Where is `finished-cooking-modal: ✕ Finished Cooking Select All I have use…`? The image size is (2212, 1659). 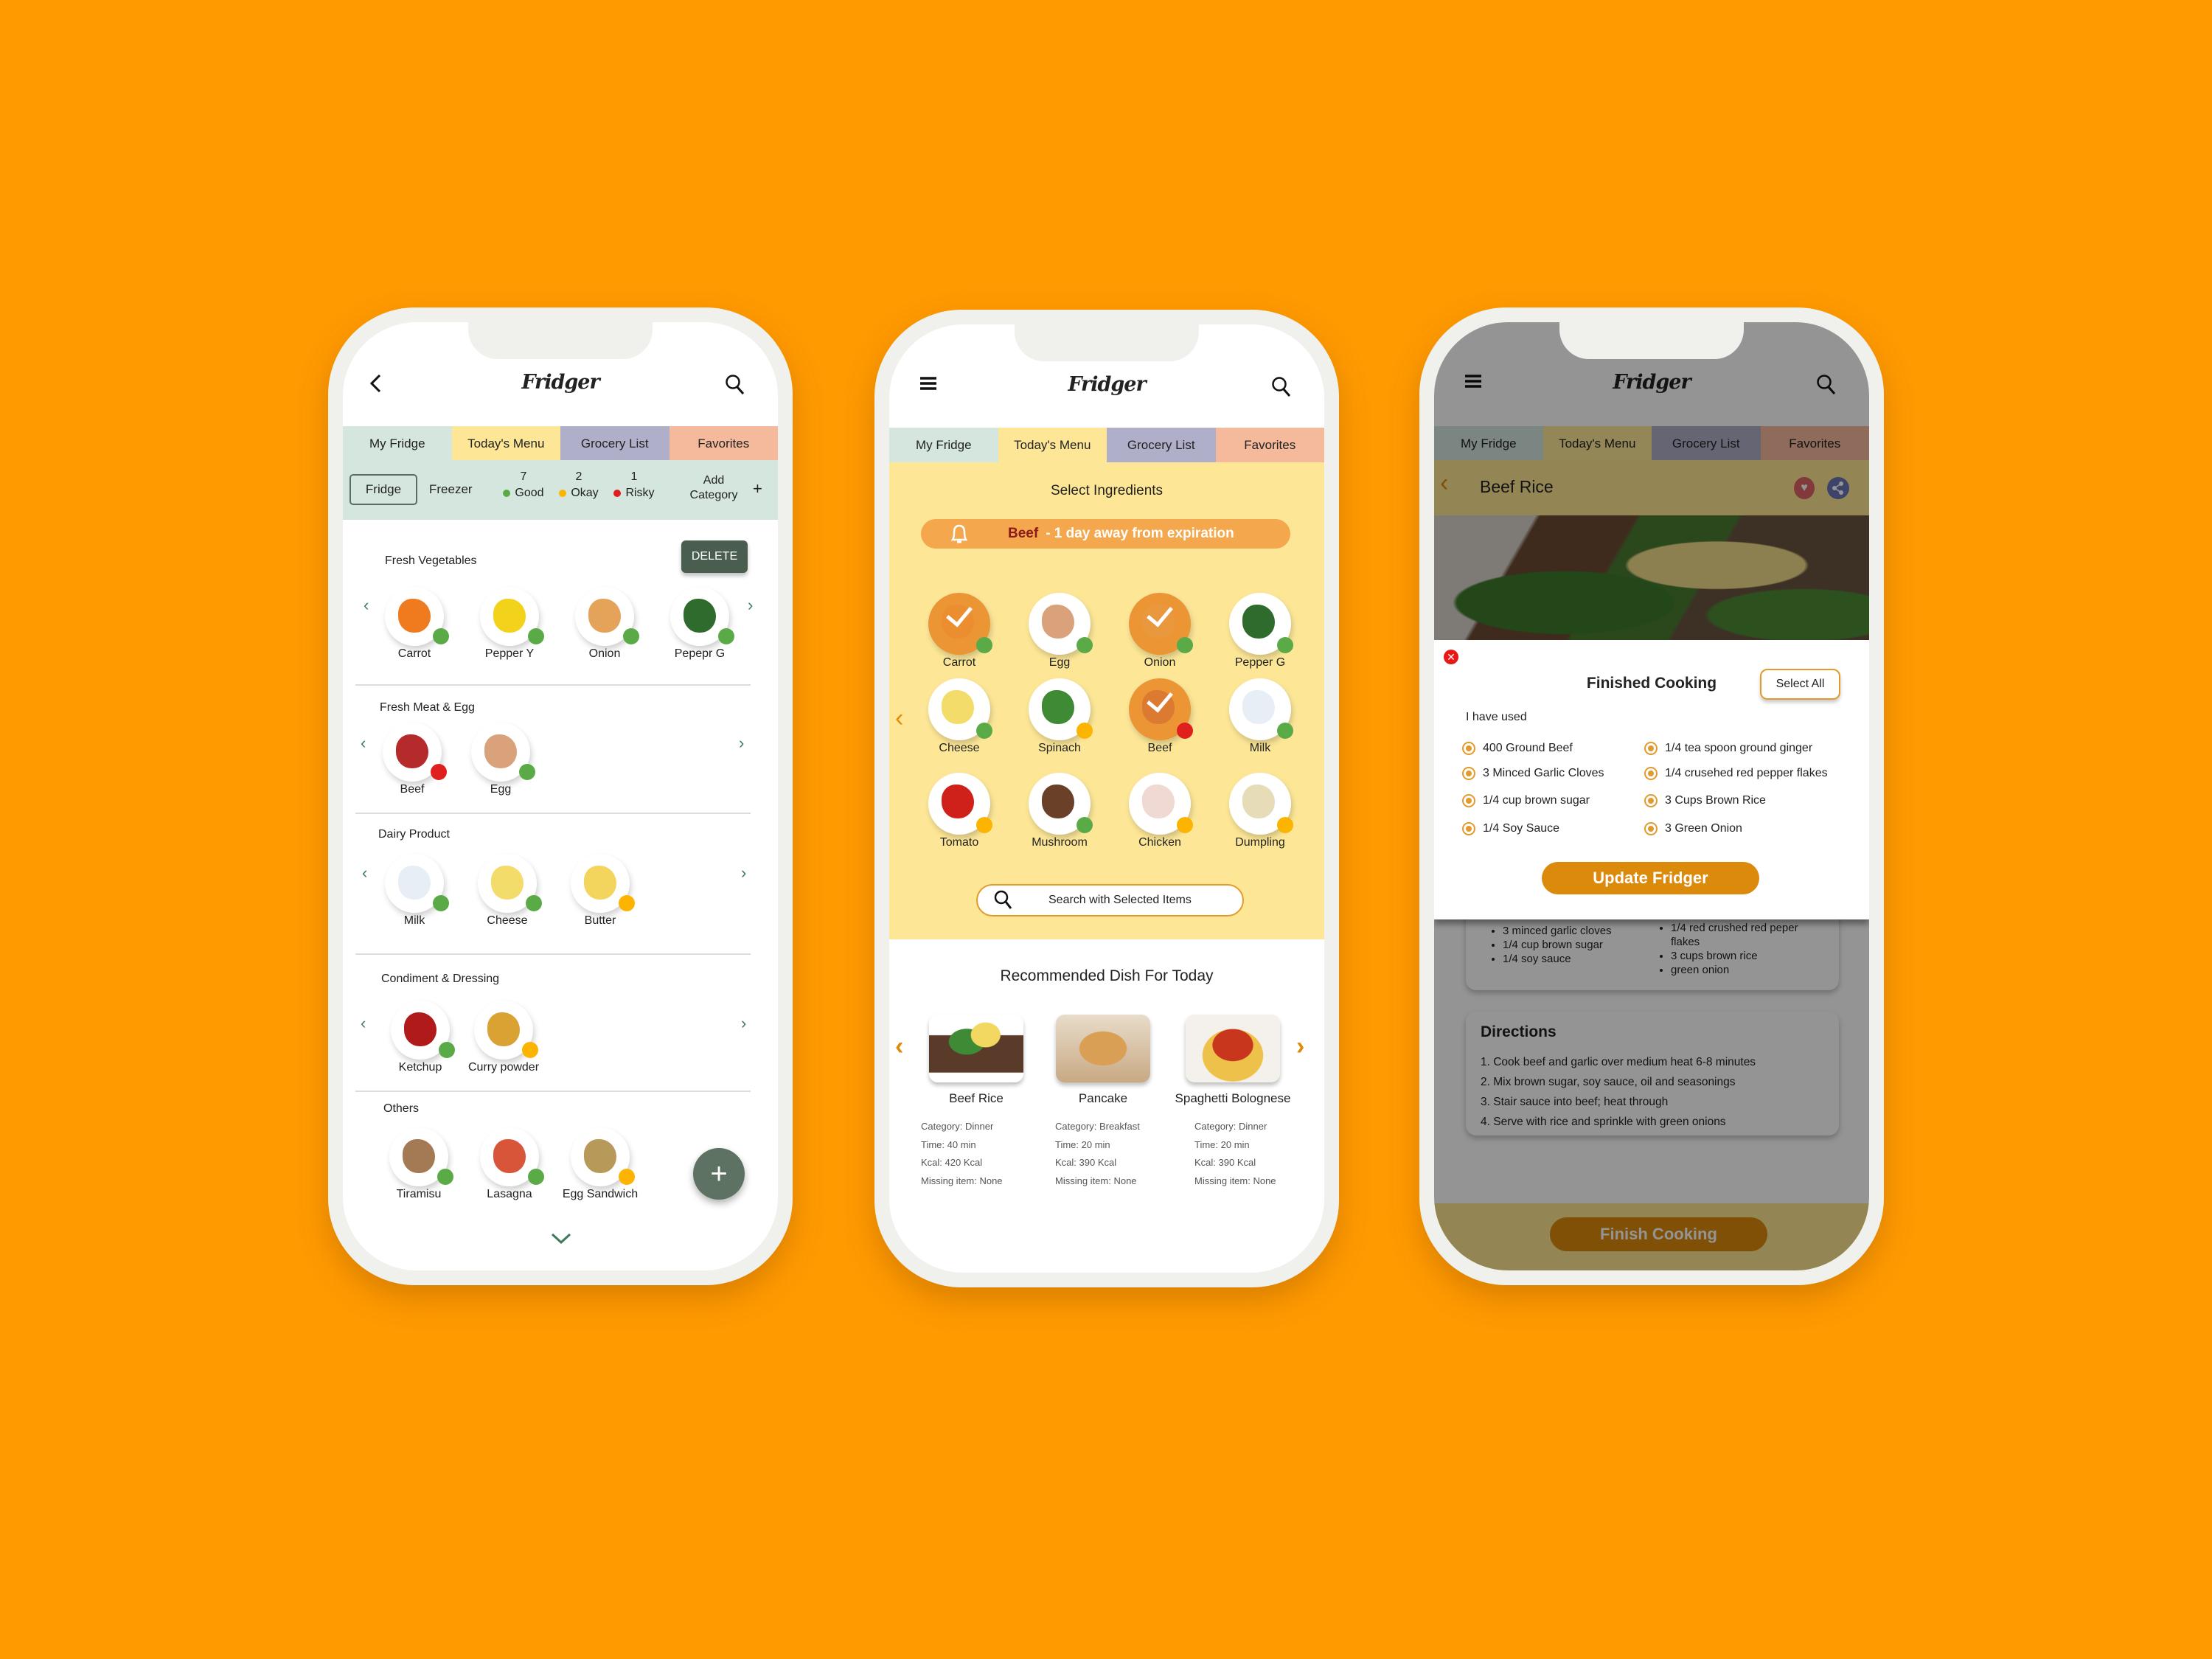
finished-cooking-modal: ✕ Finished Cooking Select All I have use… is located at coordinates (1651, 779).